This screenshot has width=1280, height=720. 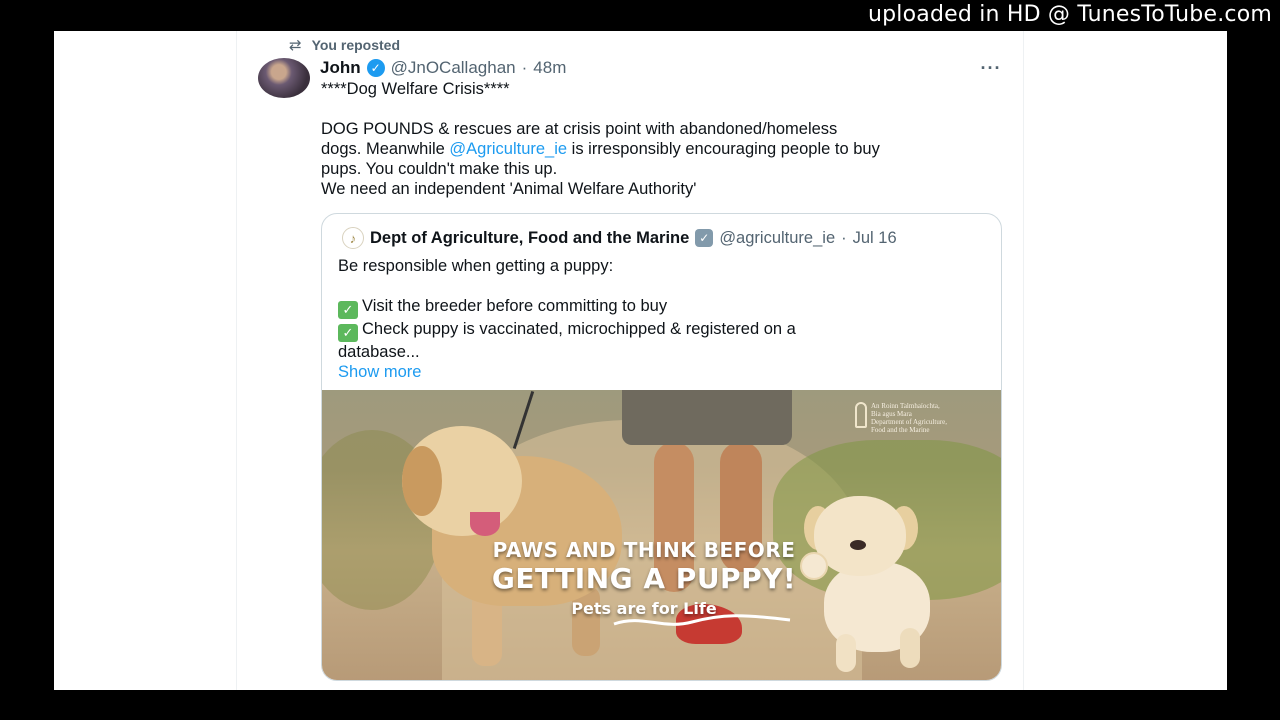 I want to click on watermark-text: uploaded in HD @ TunesToTube.com, so click(x=1069, y=14).